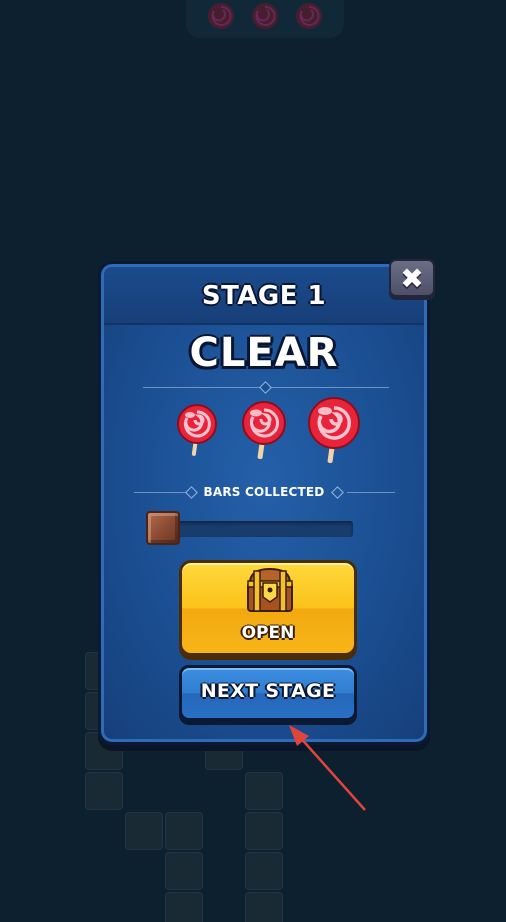 Image resolution: width=506 pixels, height=922 pixels. I want to click on chocolate-bar-icon, so click(163, 528).